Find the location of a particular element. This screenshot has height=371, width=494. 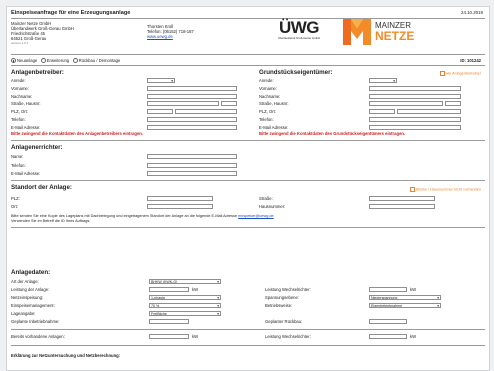

section-title-anlagedaten: Anlagedaten: is located at coordinates (31, 272).